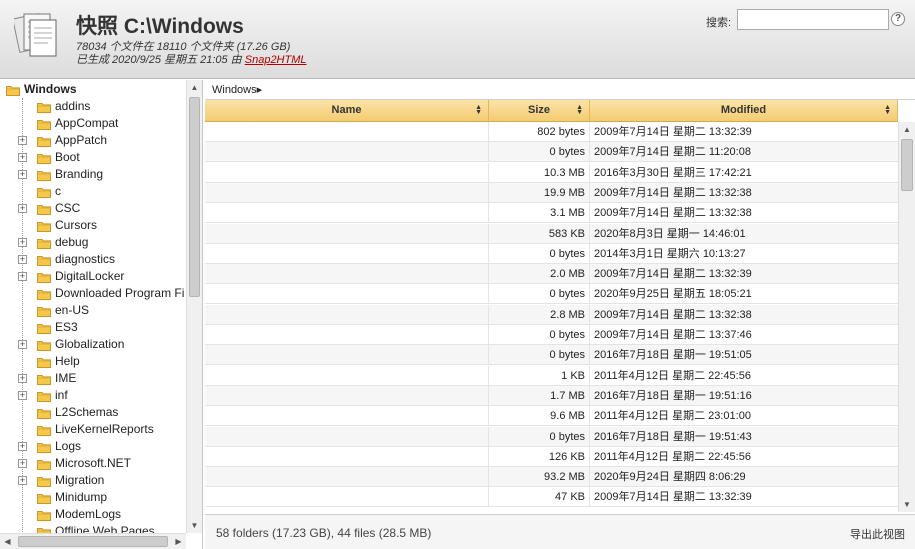 This screenshot has height=549, width=915. Describe the element at coordinates (7, 541) in the screenshot. I see `scroll-left-arrow-icon: ◀` at that location.